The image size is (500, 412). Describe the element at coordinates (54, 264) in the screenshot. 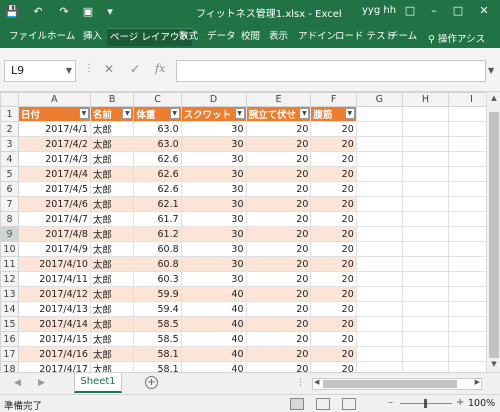

I see `table-cell: 2017/4/10` at that location.